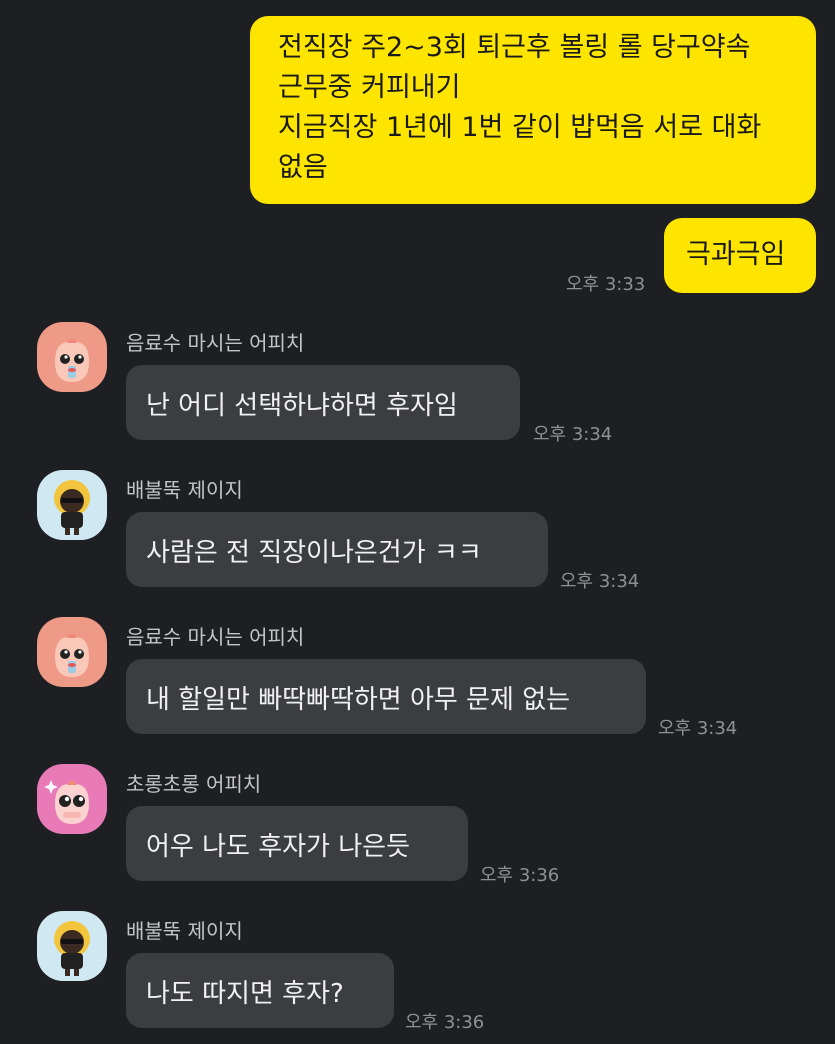 The image size is (835, 1044). Describe the element at coordinates (314, 553) in the screenshot. I see `message-text: 사람은 전 직장이나은건가 ㅋㅋ` at that location.